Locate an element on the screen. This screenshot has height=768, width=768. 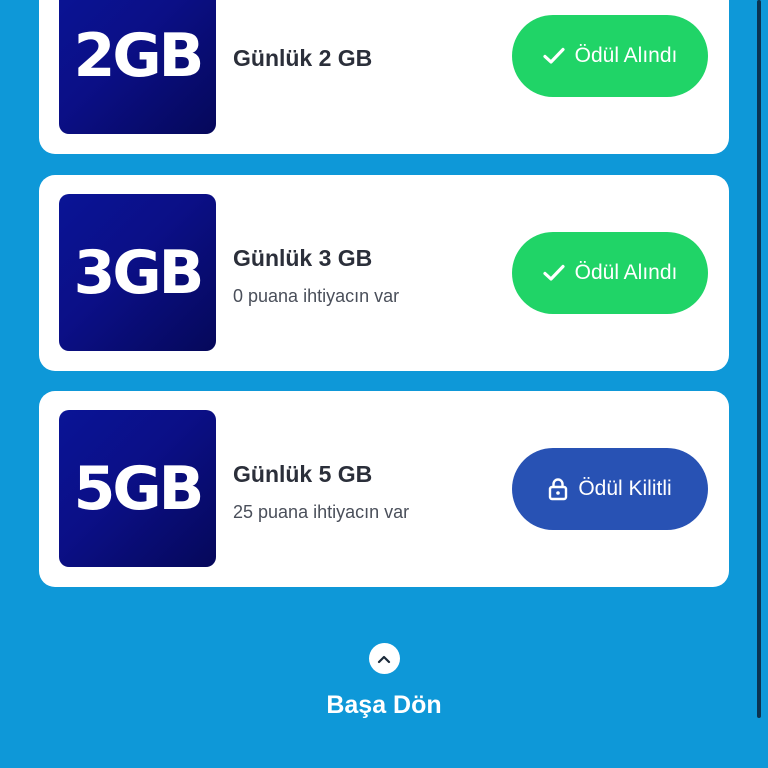
reward-title: Günlük 2 GB is located at coordinates (303, 58).